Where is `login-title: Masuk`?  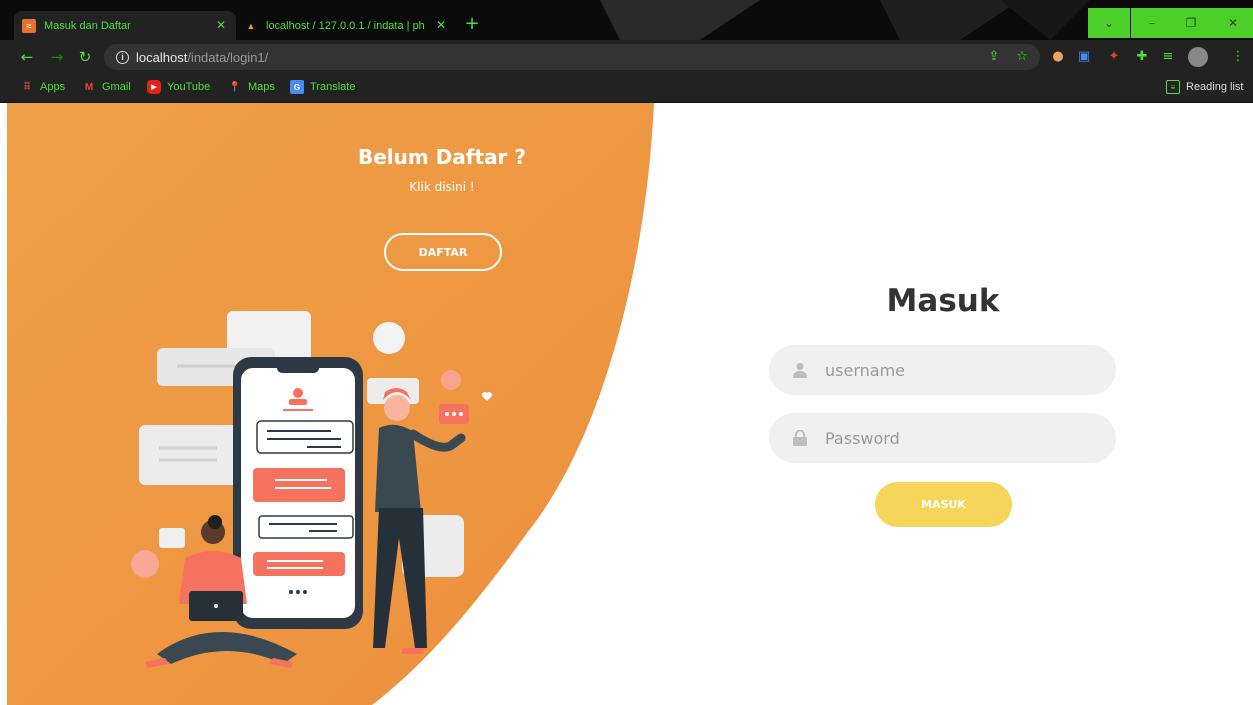 login-title: Masuk is located at coordinates (943, 301).